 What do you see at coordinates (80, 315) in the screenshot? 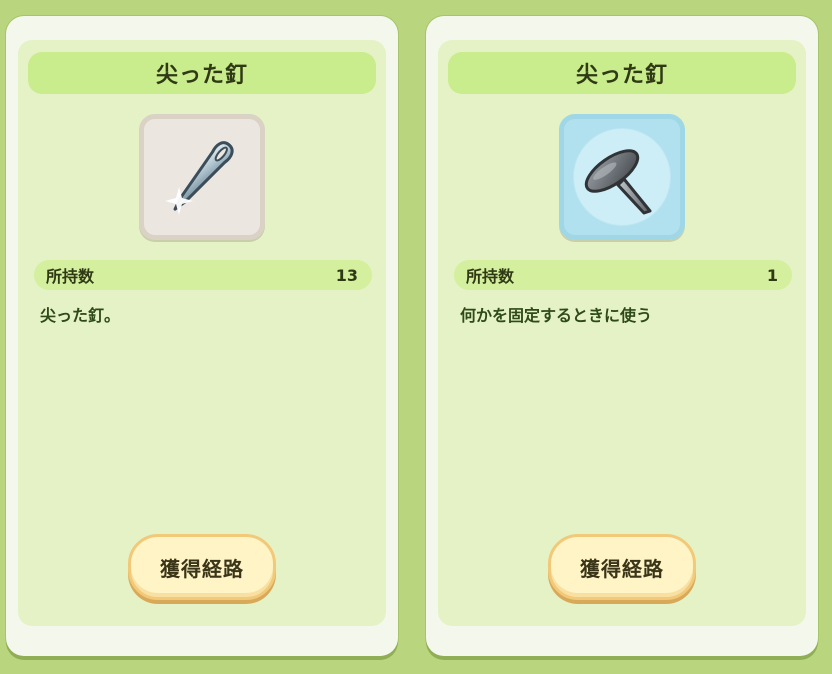
I see `item-description: 尖った釘。` at bounding box center [80, 315].